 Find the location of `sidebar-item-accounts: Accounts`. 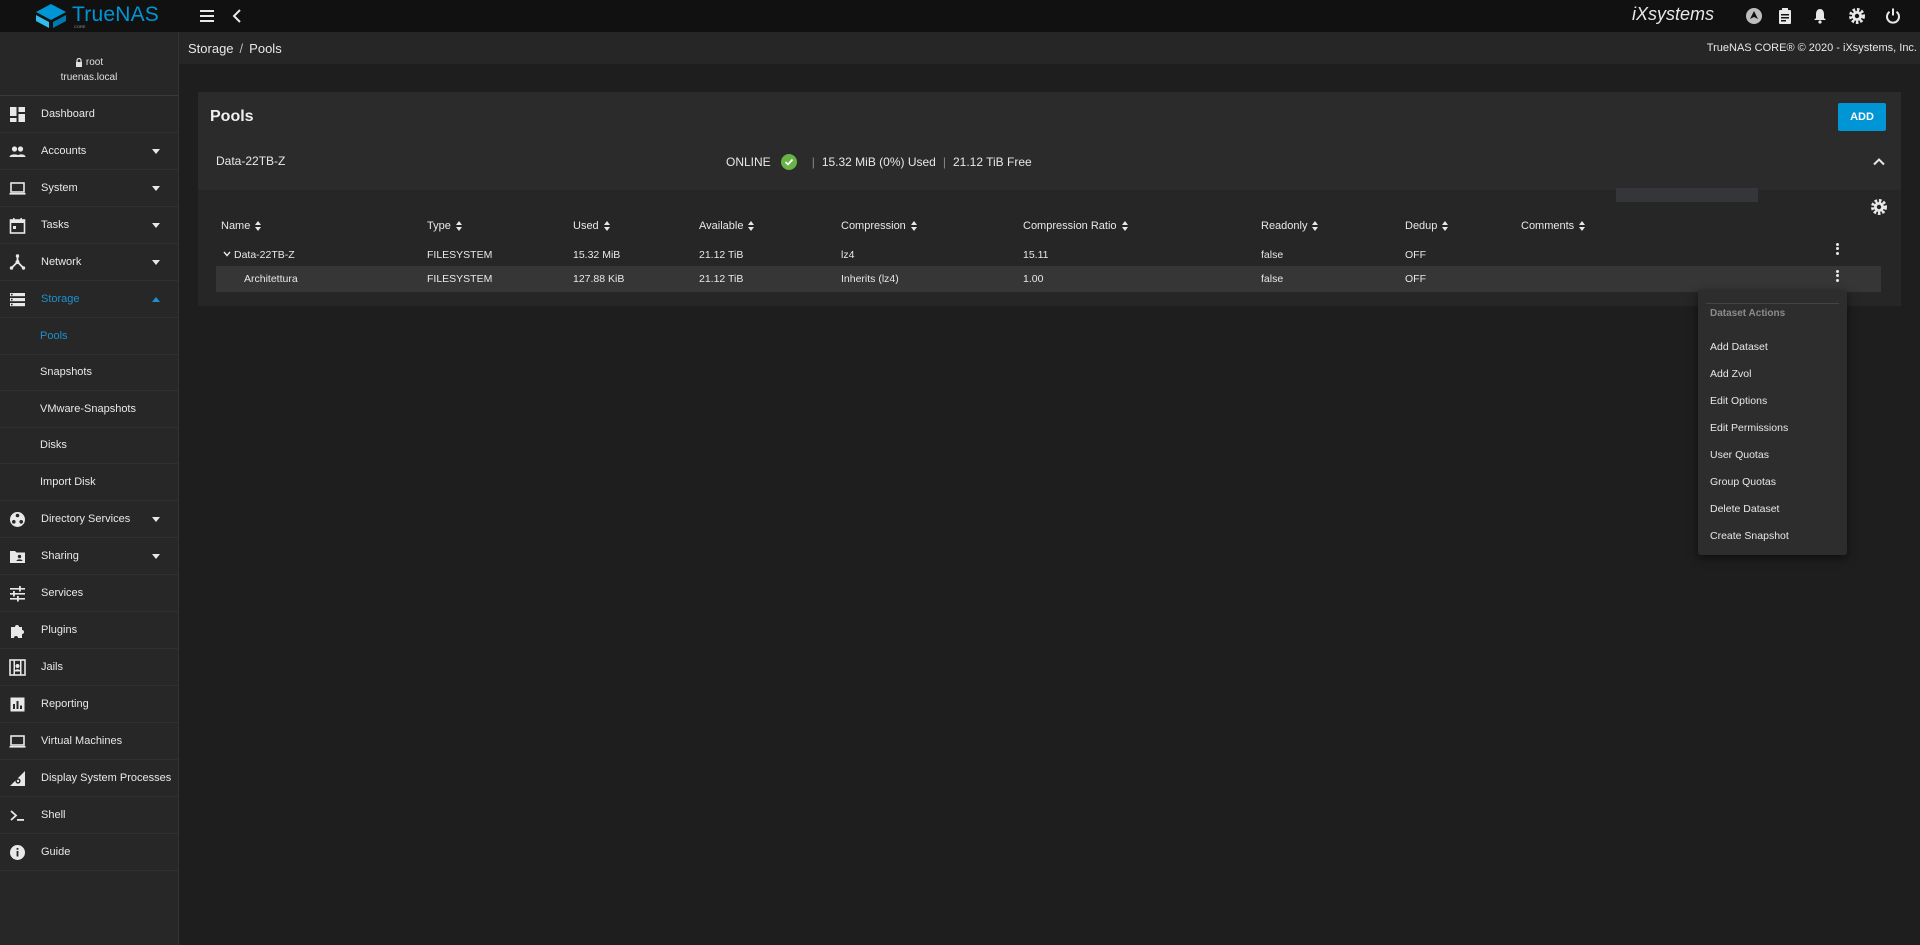

sidebar-item-accounts: Accounts is located at coordinates (89, 151).